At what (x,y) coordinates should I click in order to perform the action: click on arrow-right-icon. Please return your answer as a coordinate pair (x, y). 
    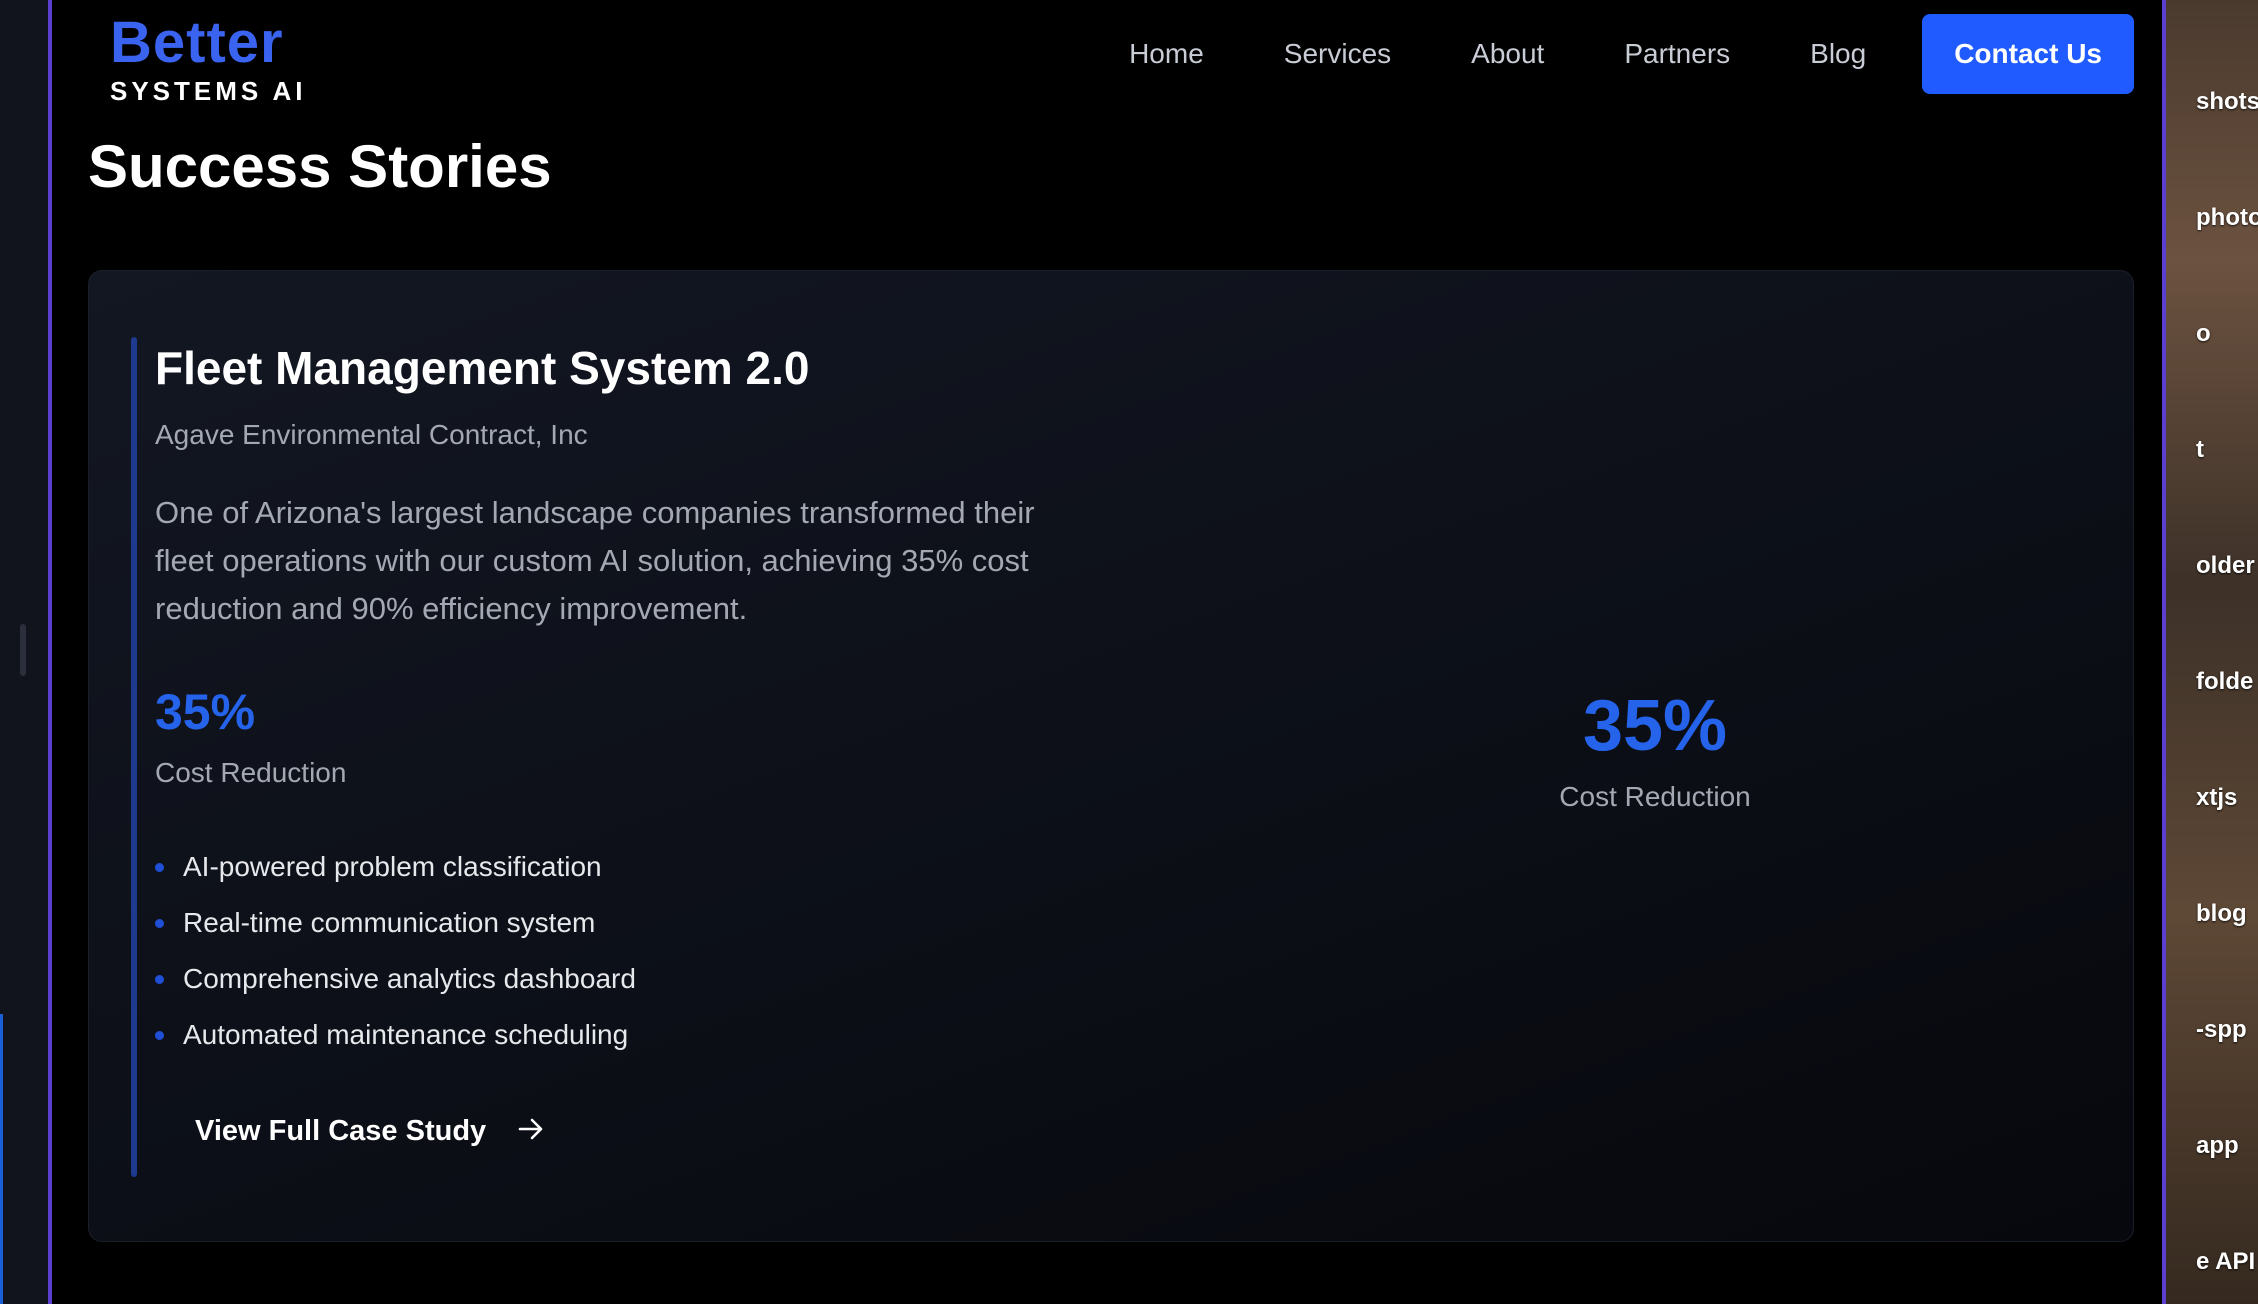
    Looking at the image, I should click on (531, 1131).